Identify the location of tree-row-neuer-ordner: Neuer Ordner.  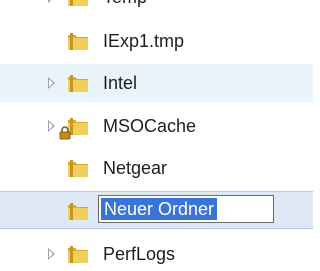
(156, 210).